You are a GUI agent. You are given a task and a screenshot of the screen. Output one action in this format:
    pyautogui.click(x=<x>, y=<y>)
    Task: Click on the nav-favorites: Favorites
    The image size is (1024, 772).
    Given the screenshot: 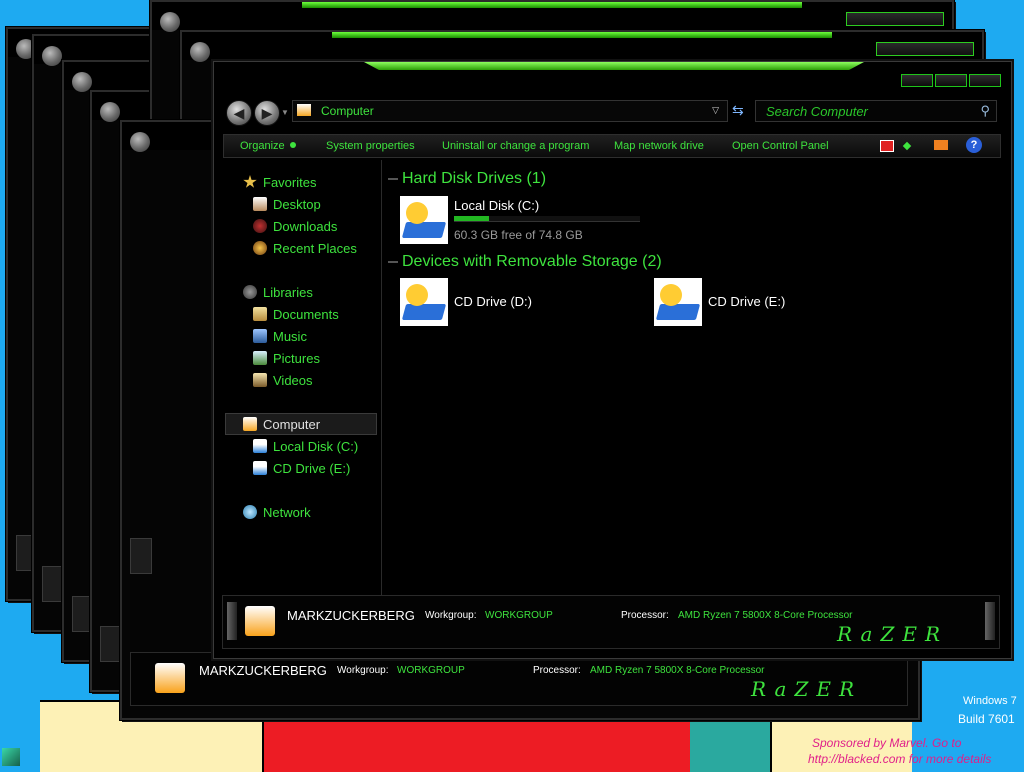 What is the action you would take?
    pyautogui.click(x=279, y=182)
    